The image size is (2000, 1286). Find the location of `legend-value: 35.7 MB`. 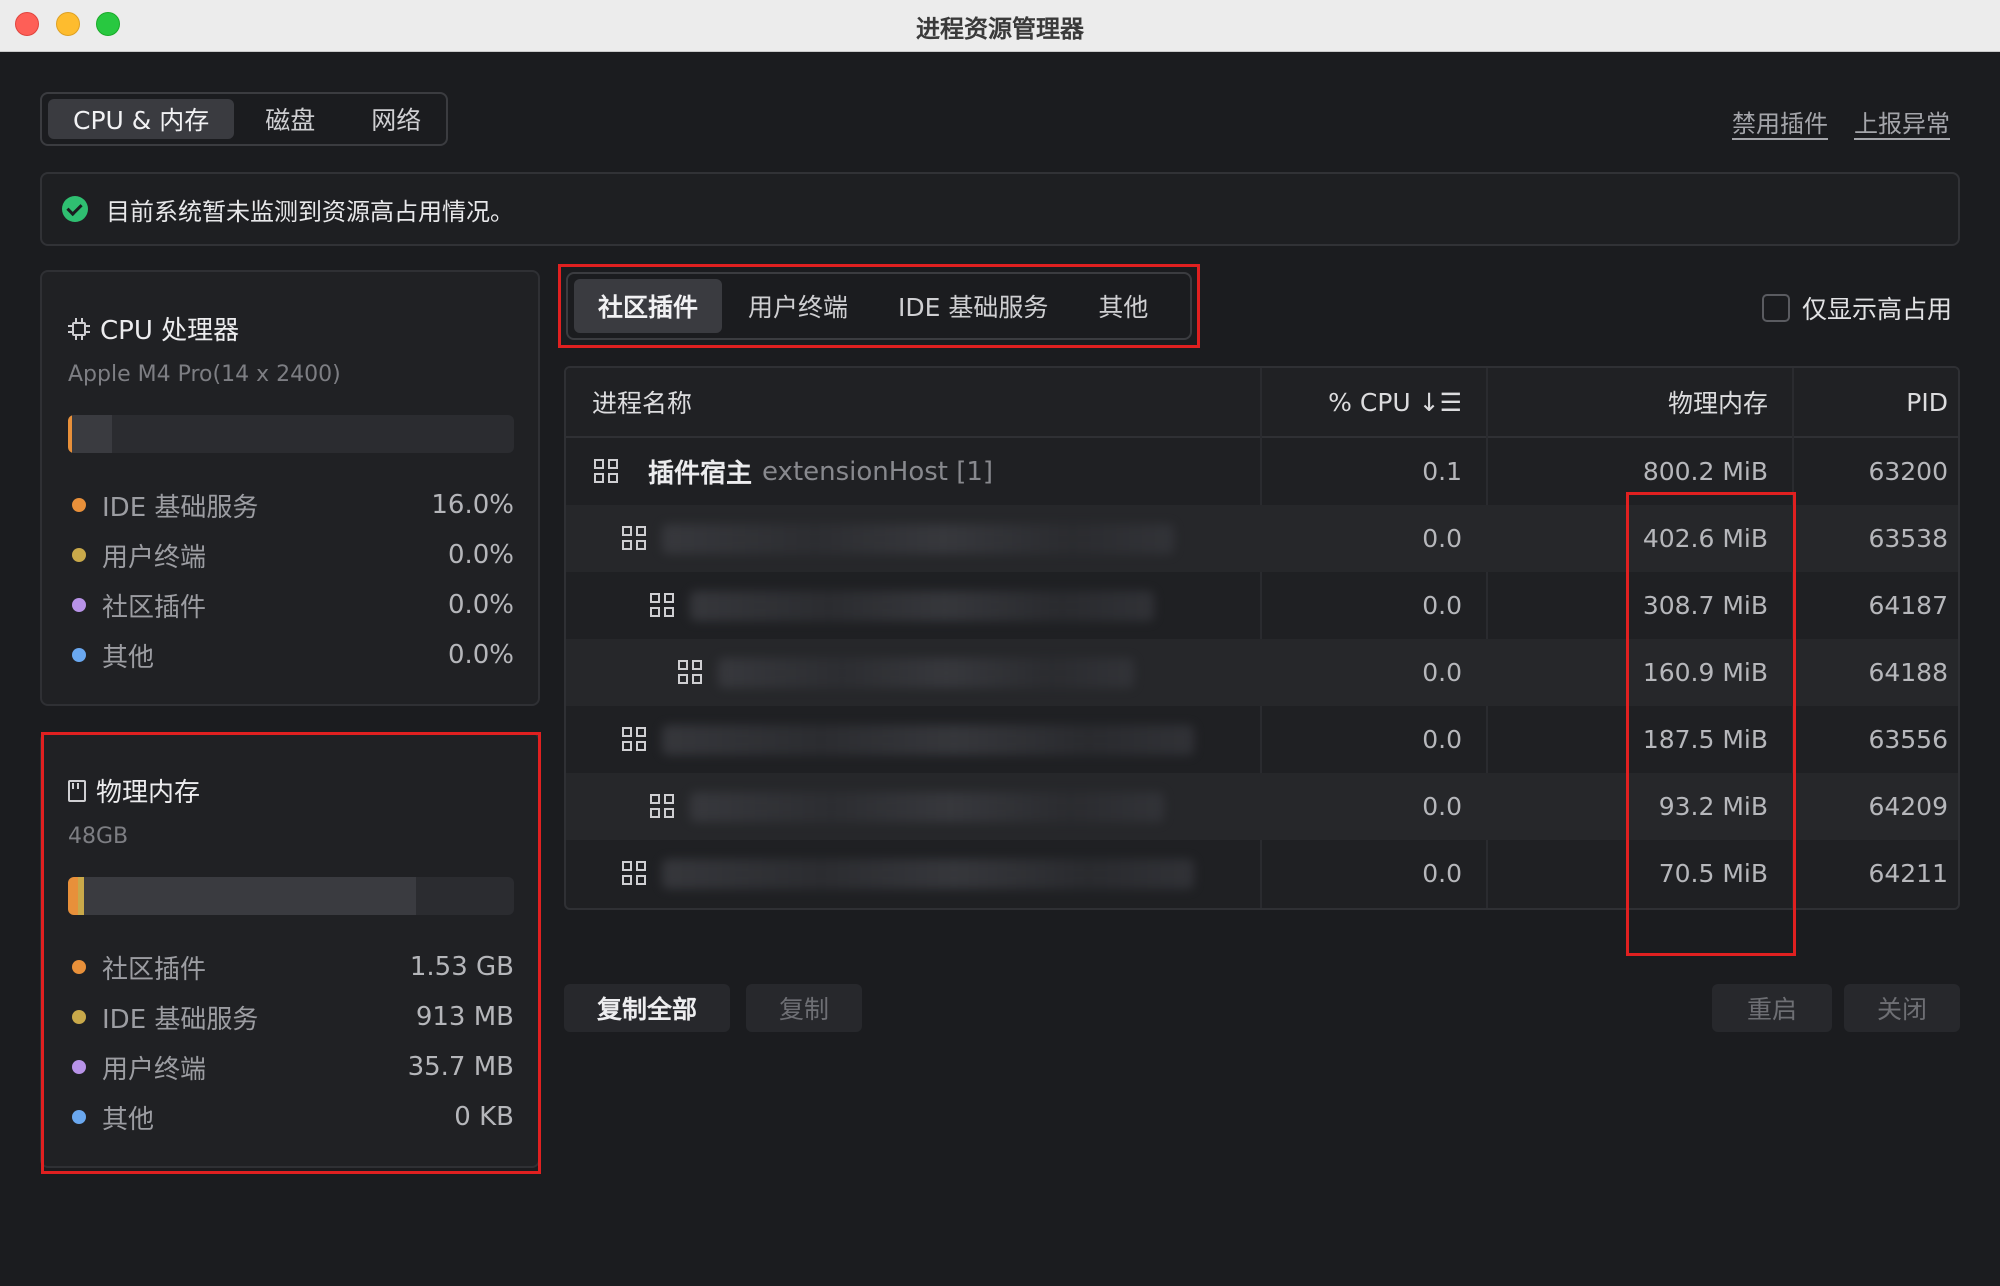

legend-value: 35.7 MB is located at coordinates (460, 1067).